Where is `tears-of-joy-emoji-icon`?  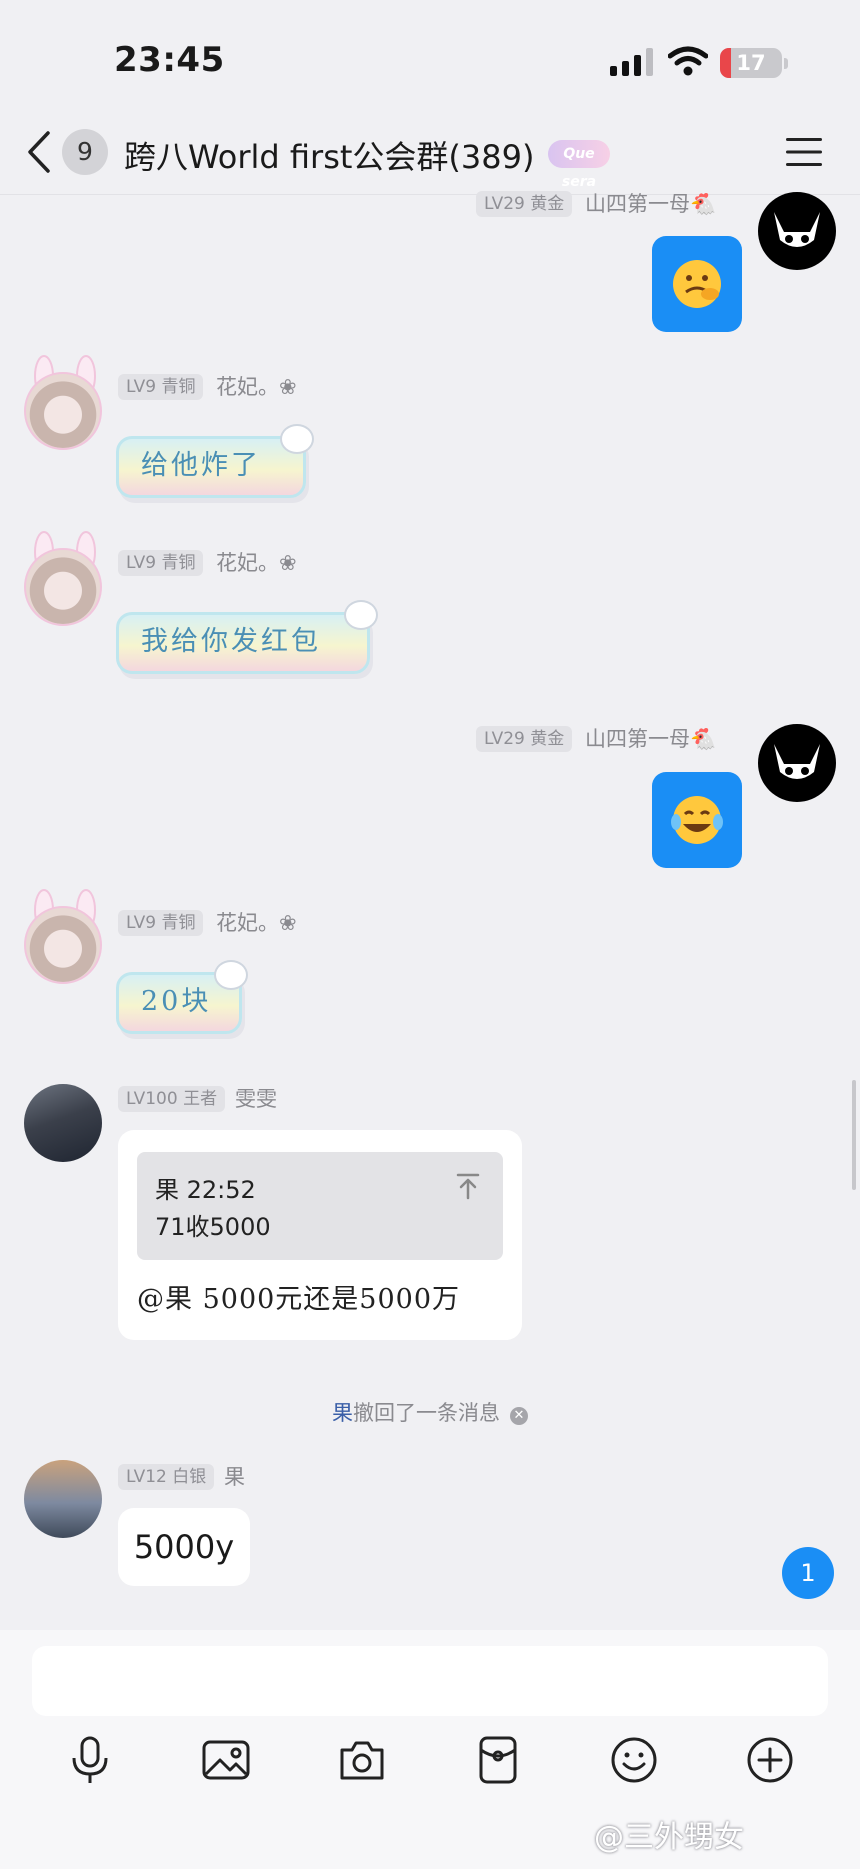
tears-of-joy-emoji-icon is located at coordinates (697, 820).